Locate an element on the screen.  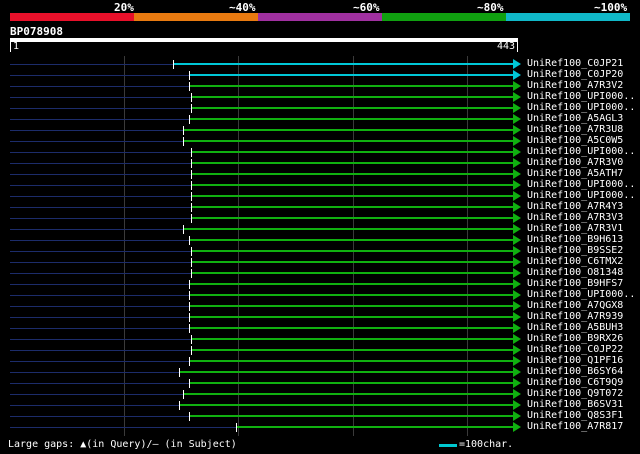
query-start-tick is located at coordinates (10, 47).